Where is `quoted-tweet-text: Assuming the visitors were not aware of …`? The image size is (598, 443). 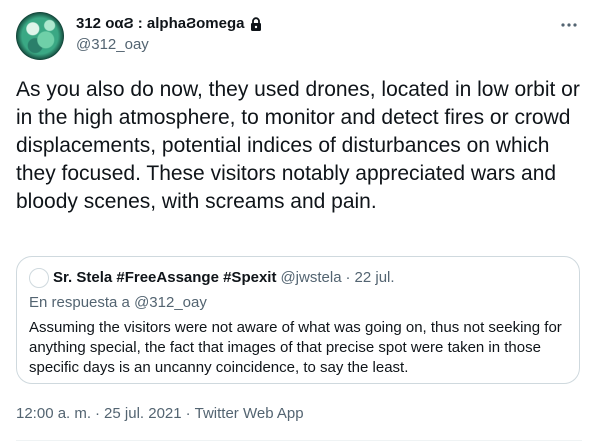 quoted-tweet-text: Assuming the visitors were not aware of … is located at coordinates (295, 347).